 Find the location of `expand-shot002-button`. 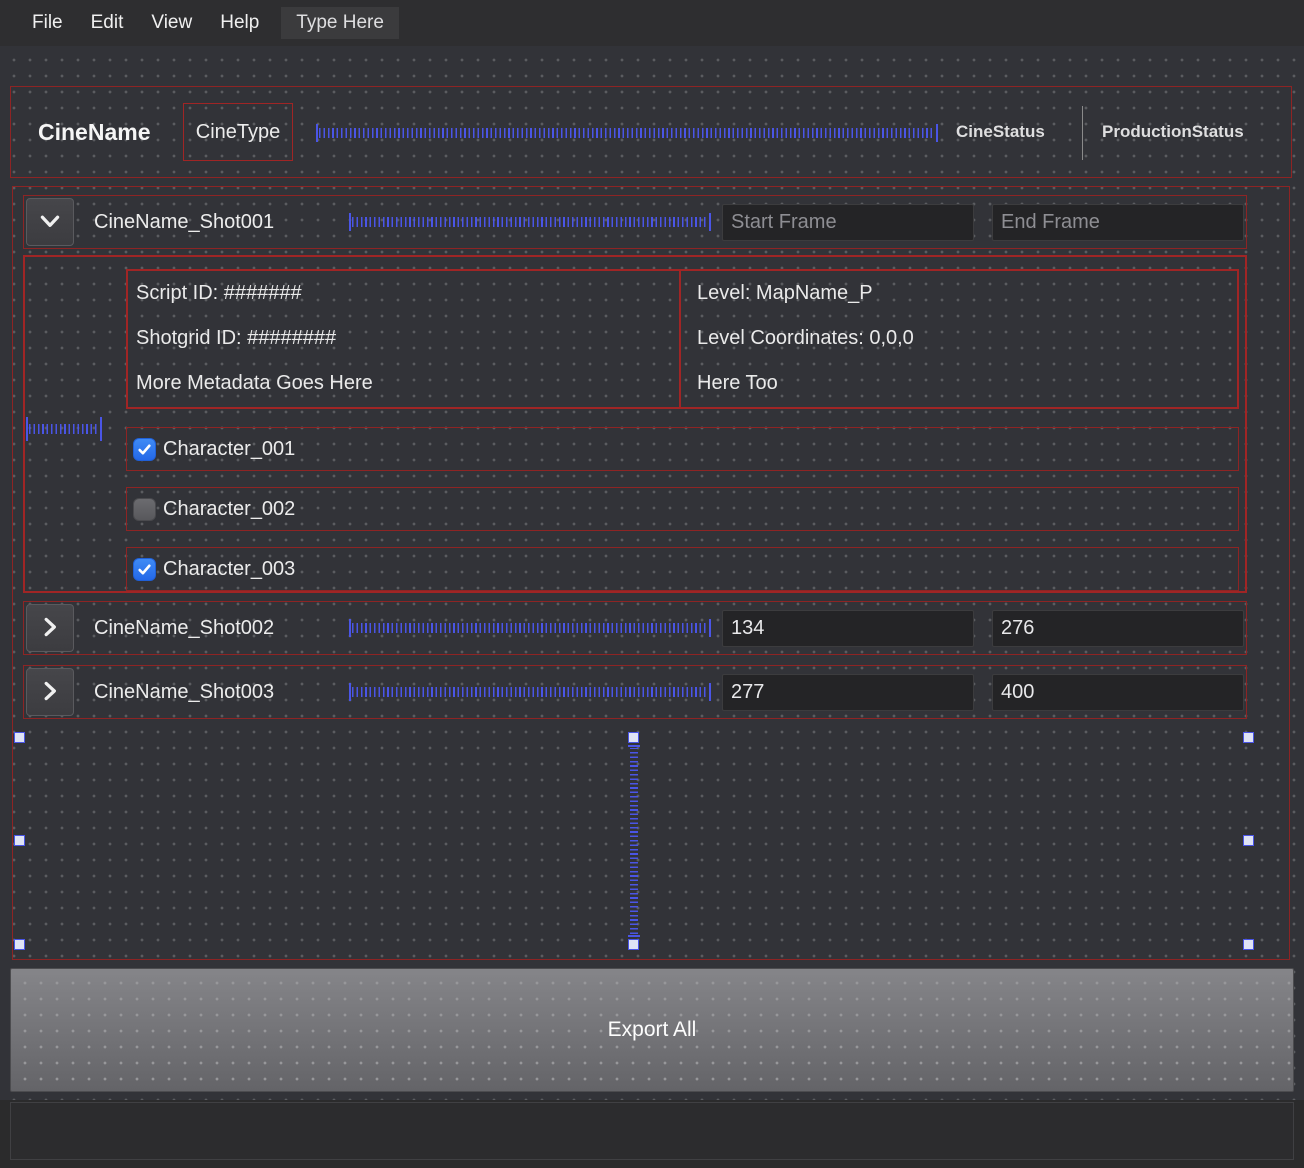

expand-shot002-button is located at coordinates (50, 628).